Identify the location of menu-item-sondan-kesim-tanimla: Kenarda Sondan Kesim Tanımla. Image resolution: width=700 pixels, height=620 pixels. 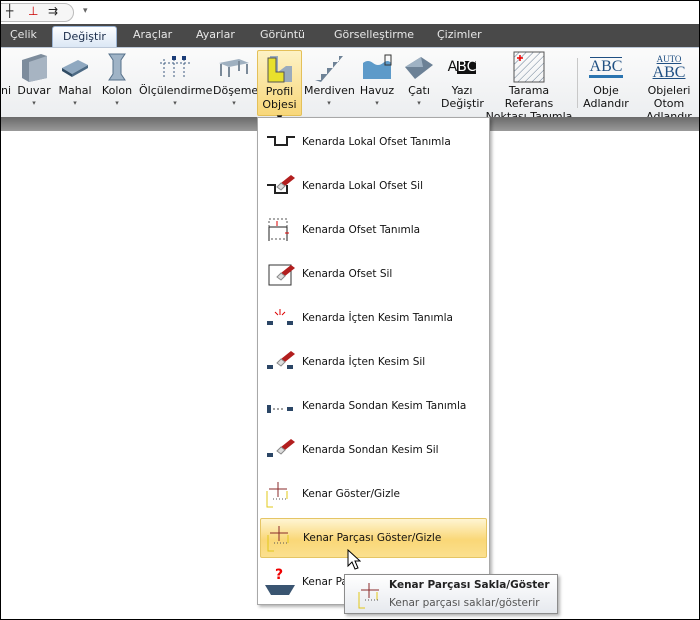
(373, 406).